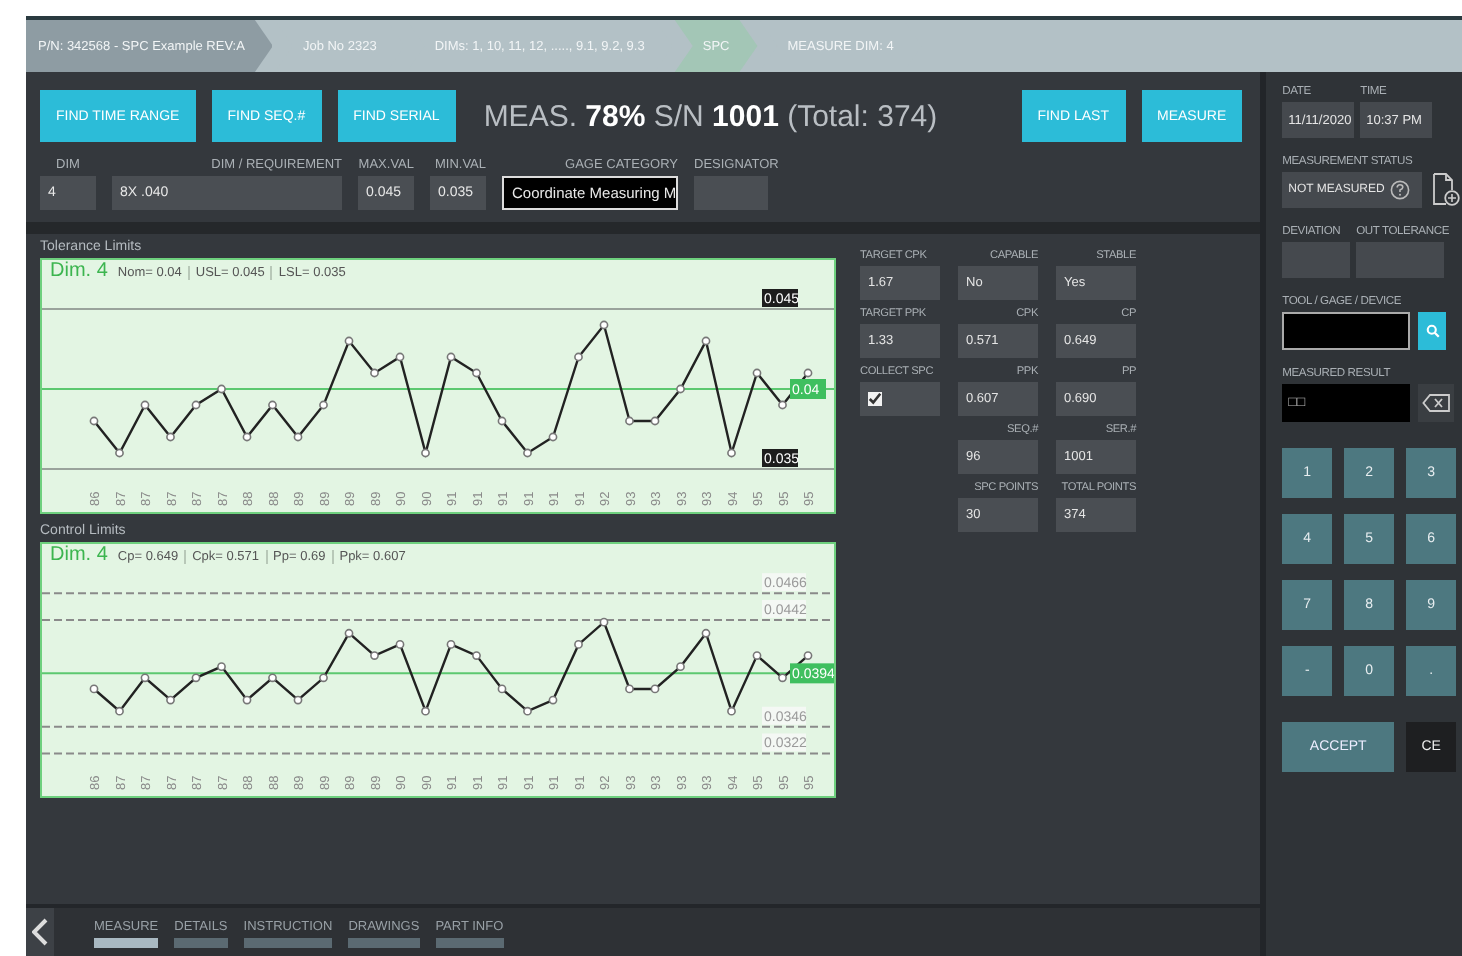 The height and width of the screenshot is (956, 1462). What do you see at coordinates (710, 116) in the screenshot?
I see `measurement-headline: MEAS. 78% S/N 1001 (Total: 374)` at bounding box center [710, 116].